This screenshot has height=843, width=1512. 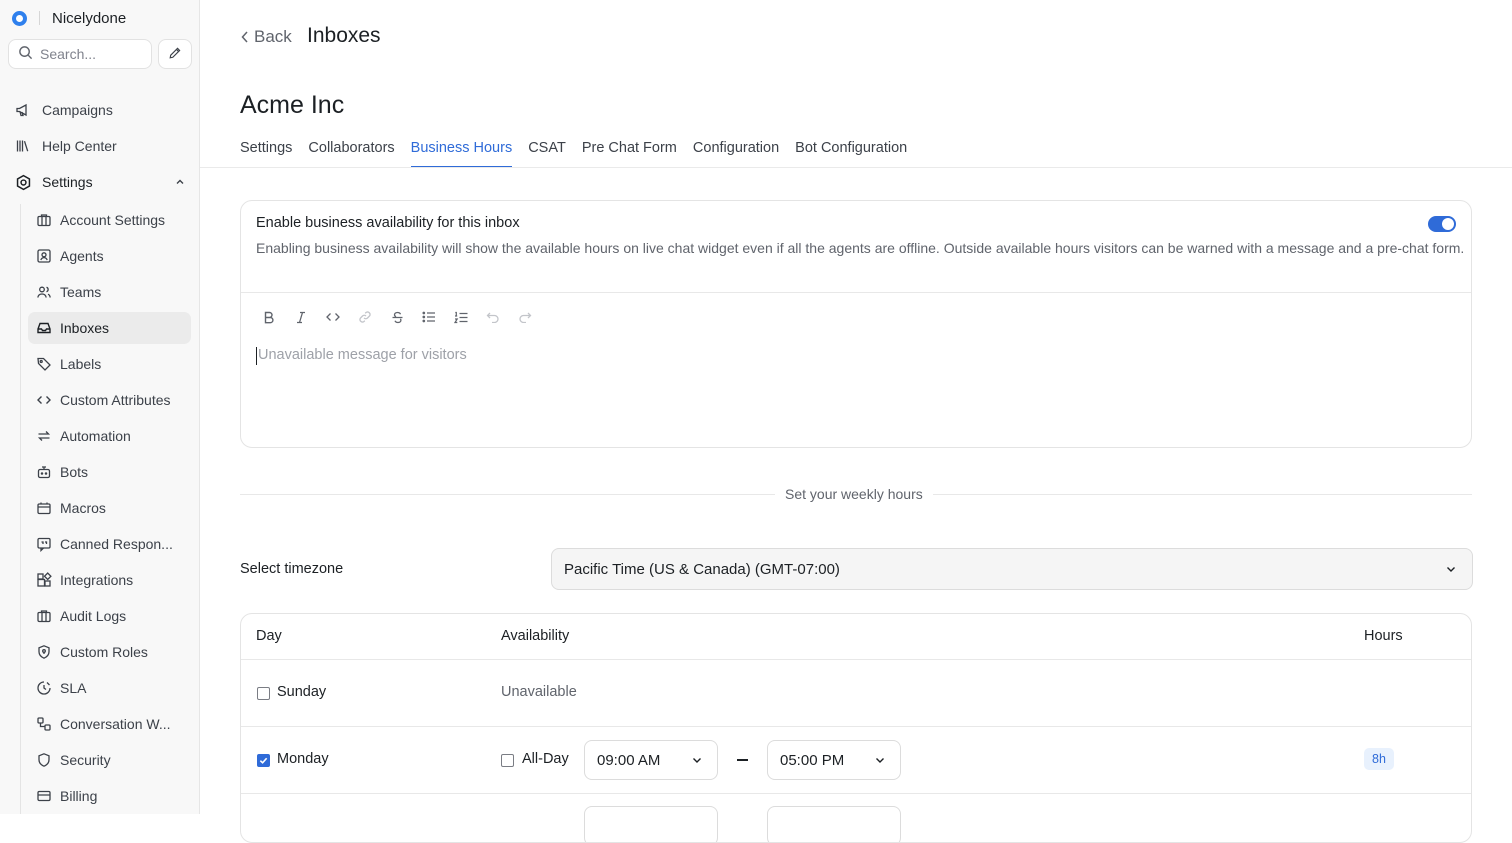 What do you see at coordinates (461, 150) in the screenshot?
I see `tab-business-hours: Business Hours` at bounding box center [461, 150].